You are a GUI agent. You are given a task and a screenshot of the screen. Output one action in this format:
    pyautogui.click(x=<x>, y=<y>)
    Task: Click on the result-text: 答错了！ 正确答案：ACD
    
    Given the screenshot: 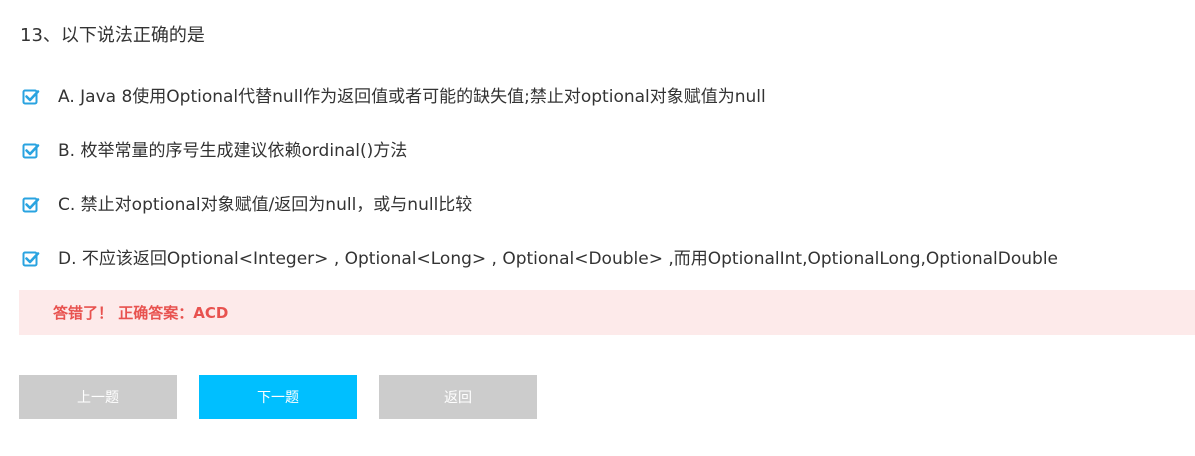 What is the action you would take?
    pyautogui.click(x=141, y=313)
    